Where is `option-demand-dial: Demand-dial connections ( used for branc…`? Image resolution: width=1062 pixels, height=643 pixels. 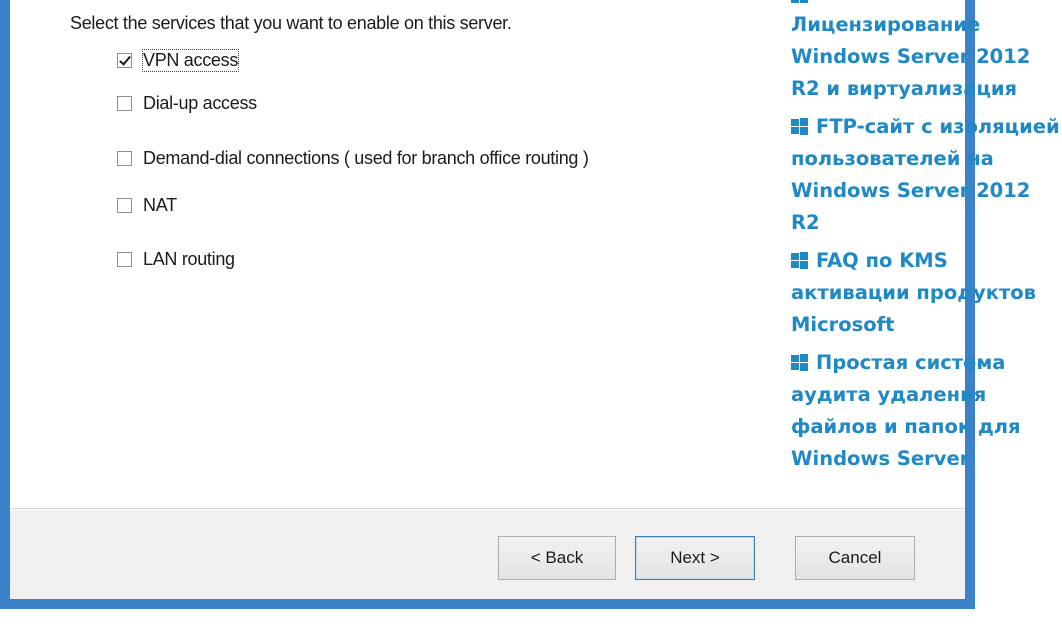 option-demand-dial: Demand-dial connections ( used for branc… is located at coordinates (353, 158).